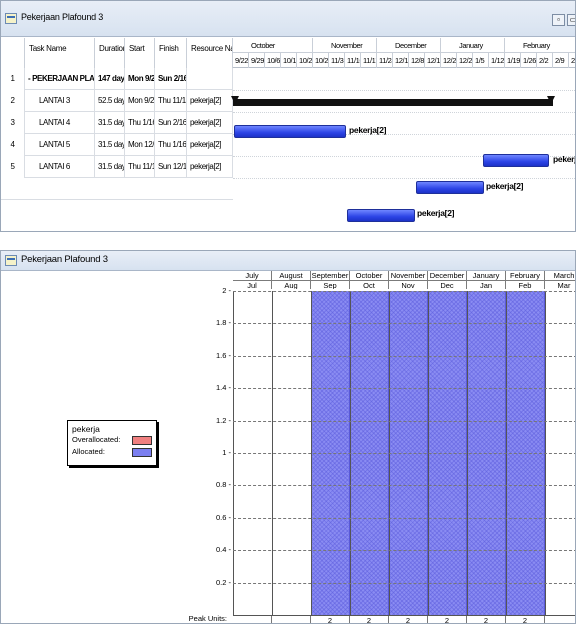  I want to click on task-id-cell: 5, so click(13, 167).